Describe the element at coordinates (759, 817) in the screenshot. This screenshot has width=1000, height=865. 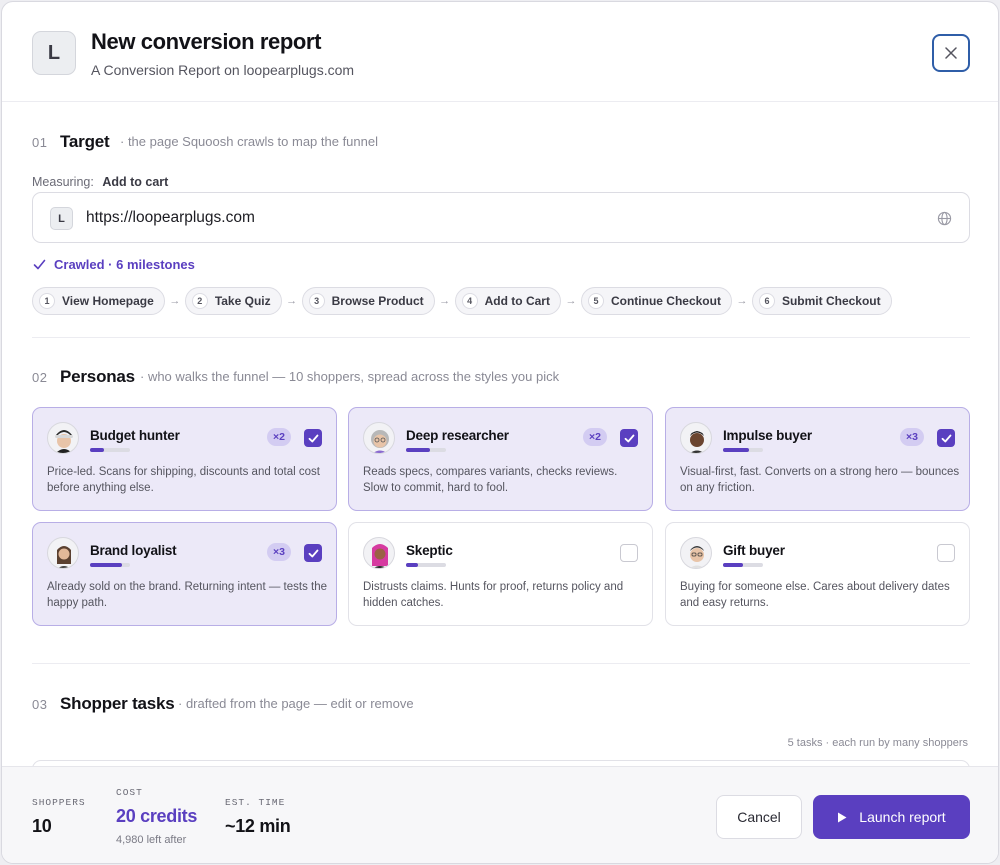
I see `cancel-button: Cancel` at that location.